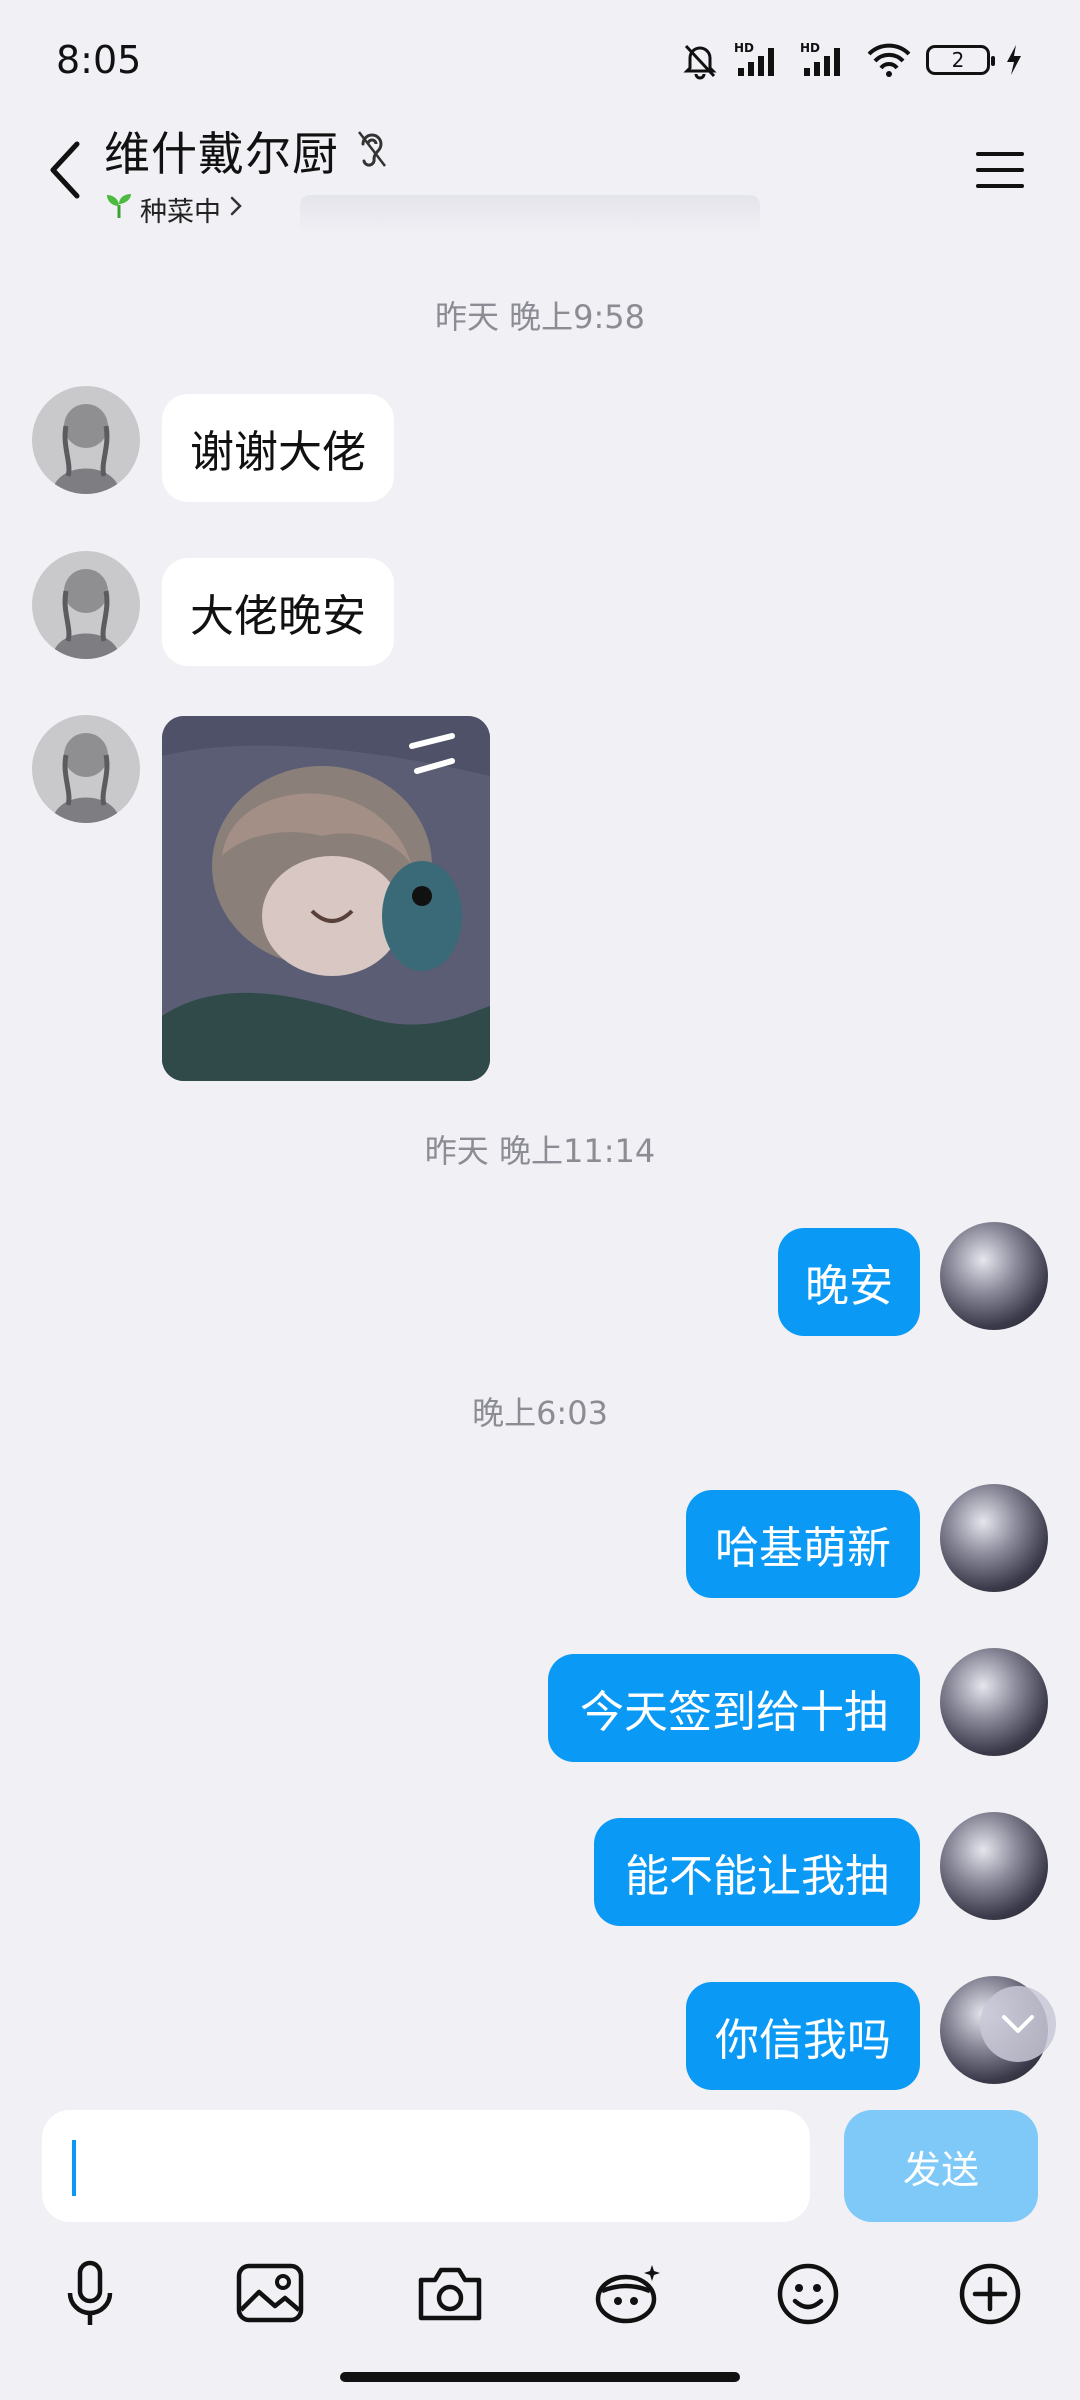 This screenshot has height=2400, width=1080. I want to click on menu-icon, so click(1000, 170).